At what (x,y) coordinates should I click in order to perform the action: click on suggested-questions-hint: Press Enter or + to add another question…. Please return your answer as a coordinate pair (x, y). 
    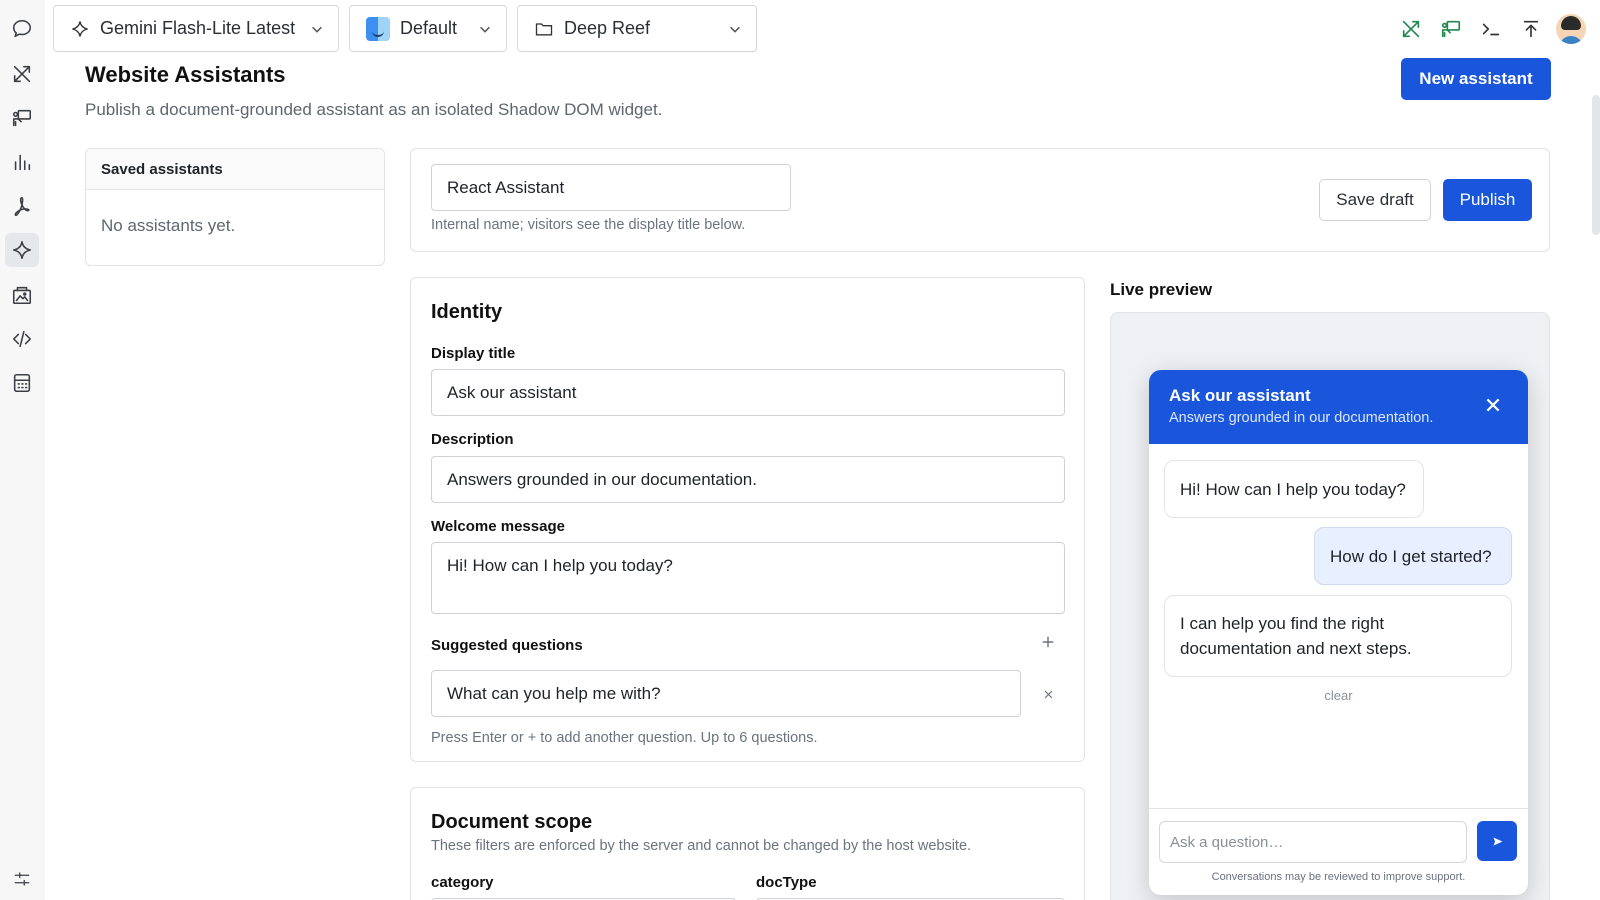
    Looking at the image, I should click on (624, 738).